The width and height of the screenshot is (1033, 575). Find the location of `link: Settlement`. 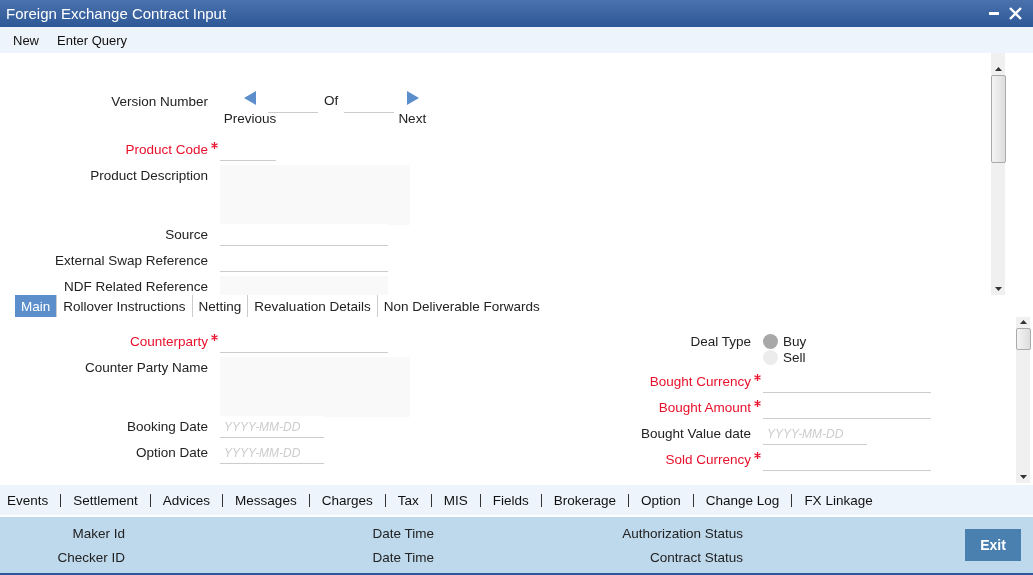

link: Settlement is located at coordinates (105, 500).